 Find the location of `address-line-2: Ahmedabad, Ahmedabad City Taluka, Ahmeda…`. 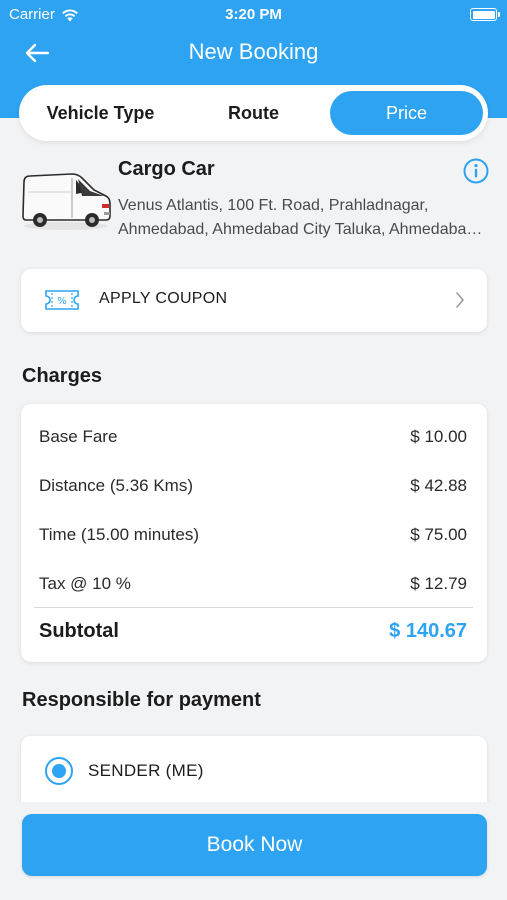

address-line-2: Ahmedabad, Ahmedabad City Taluka, Ahmeda… is located at coordinates (304, 229).